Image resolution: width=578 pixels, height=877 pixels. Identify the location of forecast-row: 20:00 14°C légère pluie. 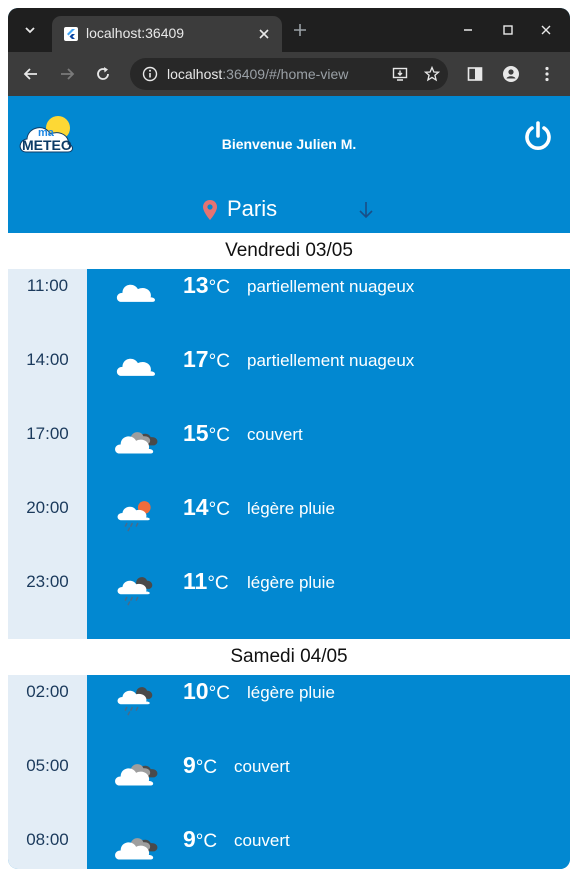
(289, 528).